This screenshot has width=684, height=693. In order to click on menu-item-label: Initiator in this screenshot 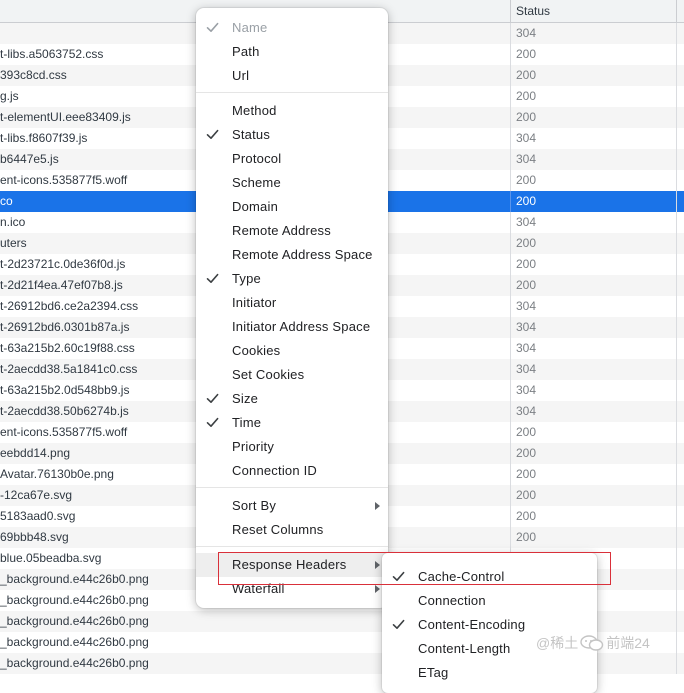, I will do `click(254, 302)`.